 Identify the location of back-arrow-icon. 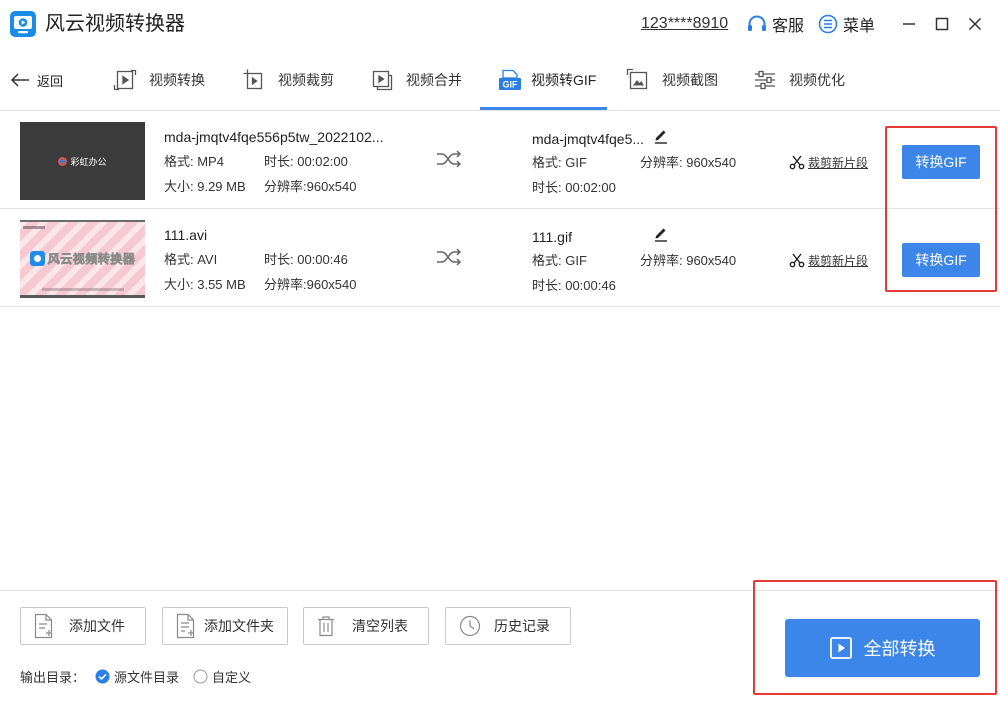
(20, 80).